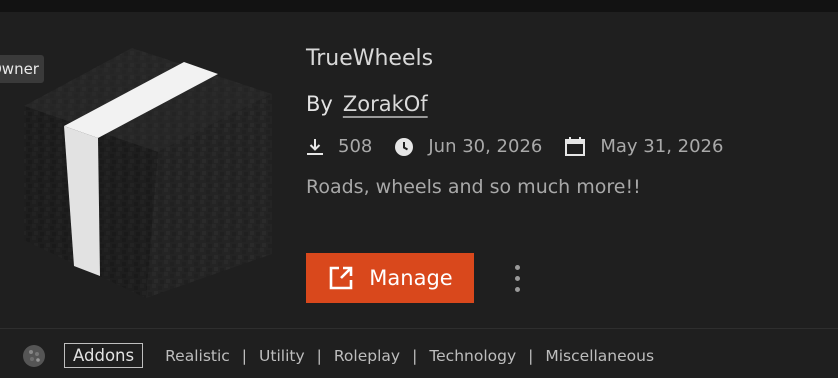 The image size is (838, 378). What do you see at coordinates (517, 267) in the screenshot?
I see `vertical-ellipsis-icon` at bounding box center [517, 267].